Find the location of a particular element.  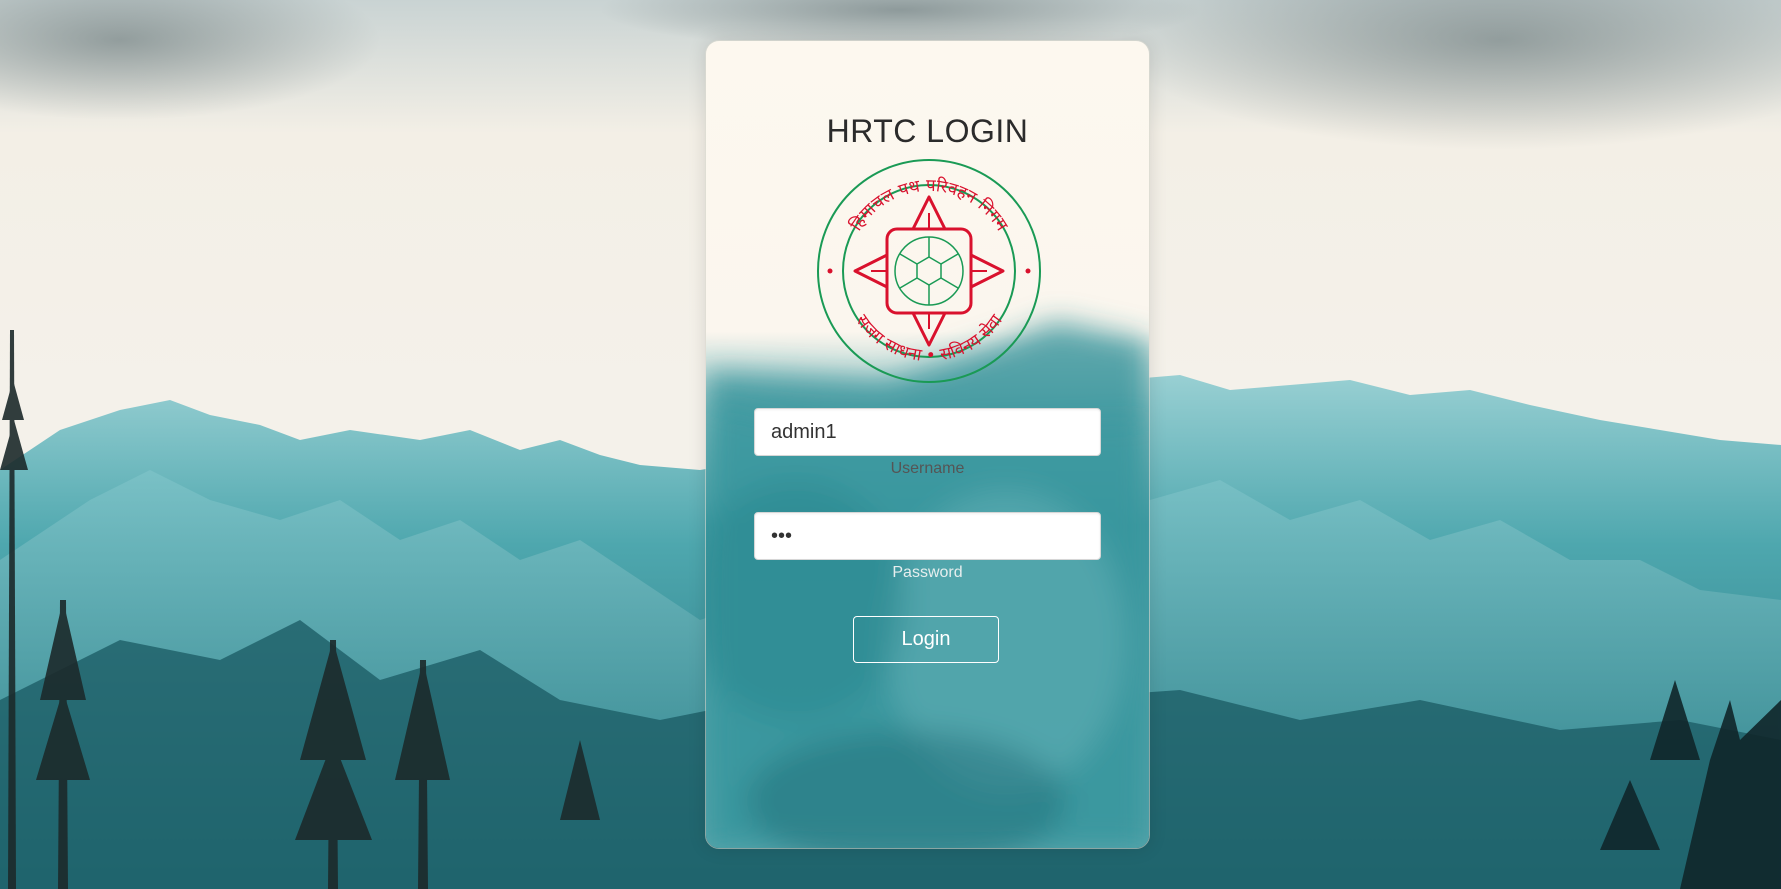

page-title: HRTC LOGIN is located at coordinates (927, 131).